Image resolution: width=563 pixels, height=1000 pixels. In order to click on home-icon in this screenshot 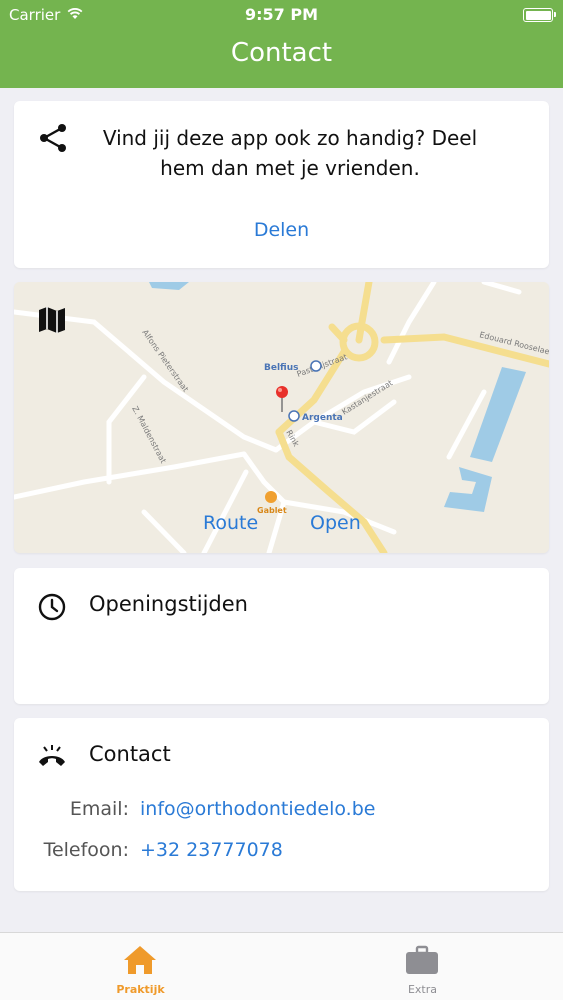, I will do `click(140, 960)`.